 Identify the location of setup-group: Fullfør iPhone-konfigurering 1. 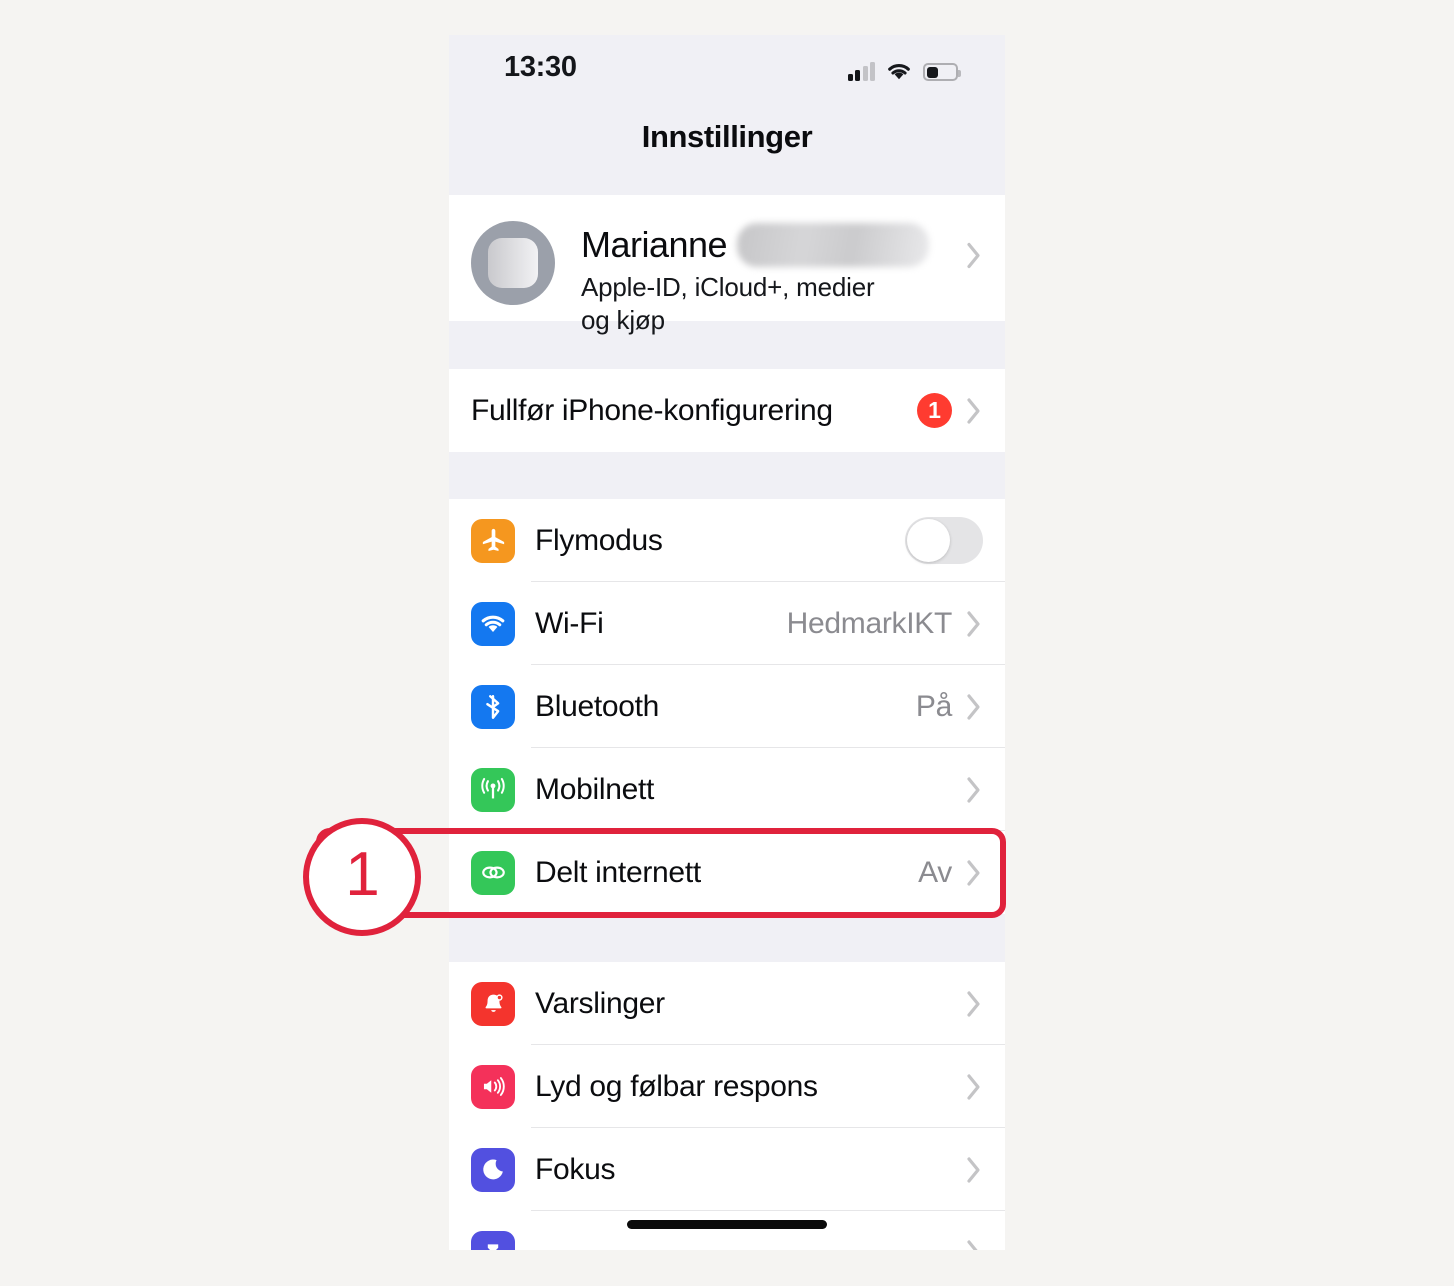
(727, 410).